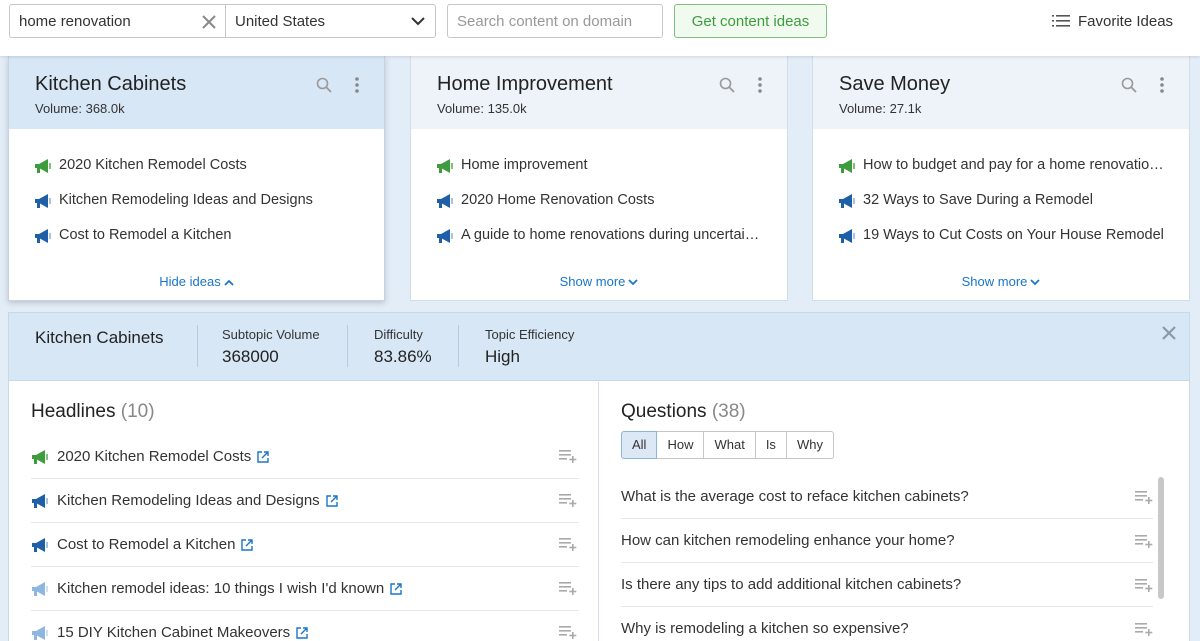 The width and height of the screenshot is (1200, 641). Describe the element at coordinates (75, 21) in the screenshot. I see `keyword-value: home renovation` at that location.